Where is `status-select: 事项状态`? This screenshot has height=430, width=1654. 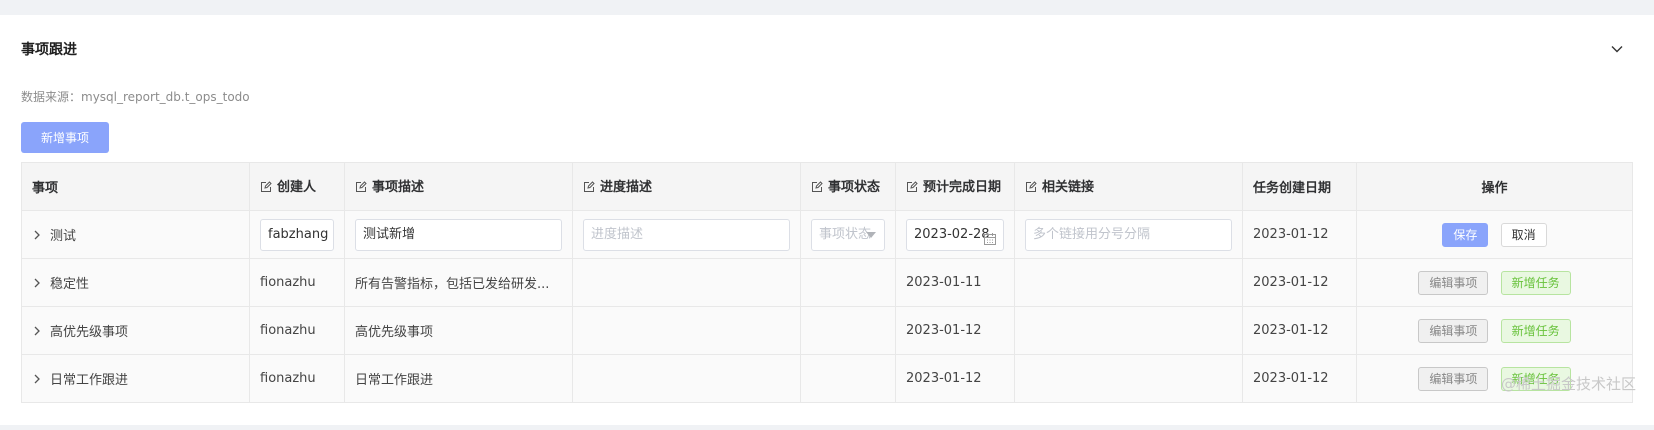
status-select: 事项状态 is located at coordinates (848, 234).